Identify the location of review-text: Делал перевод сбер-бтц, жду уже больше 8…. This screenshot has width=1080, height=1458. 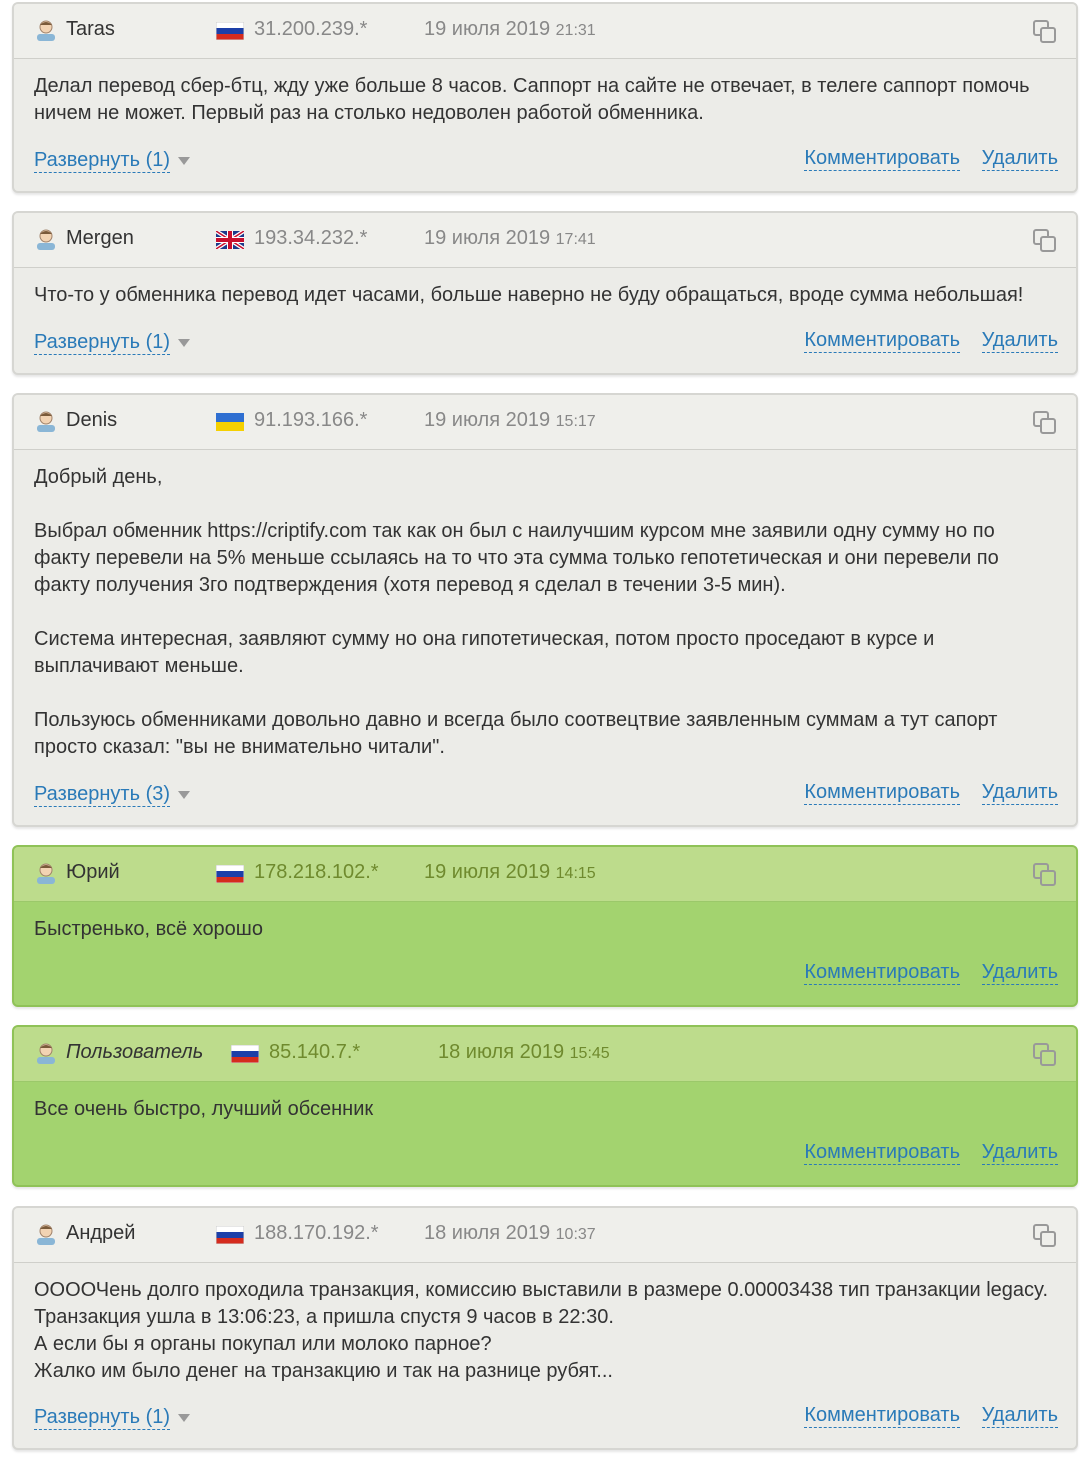
(545, 93).